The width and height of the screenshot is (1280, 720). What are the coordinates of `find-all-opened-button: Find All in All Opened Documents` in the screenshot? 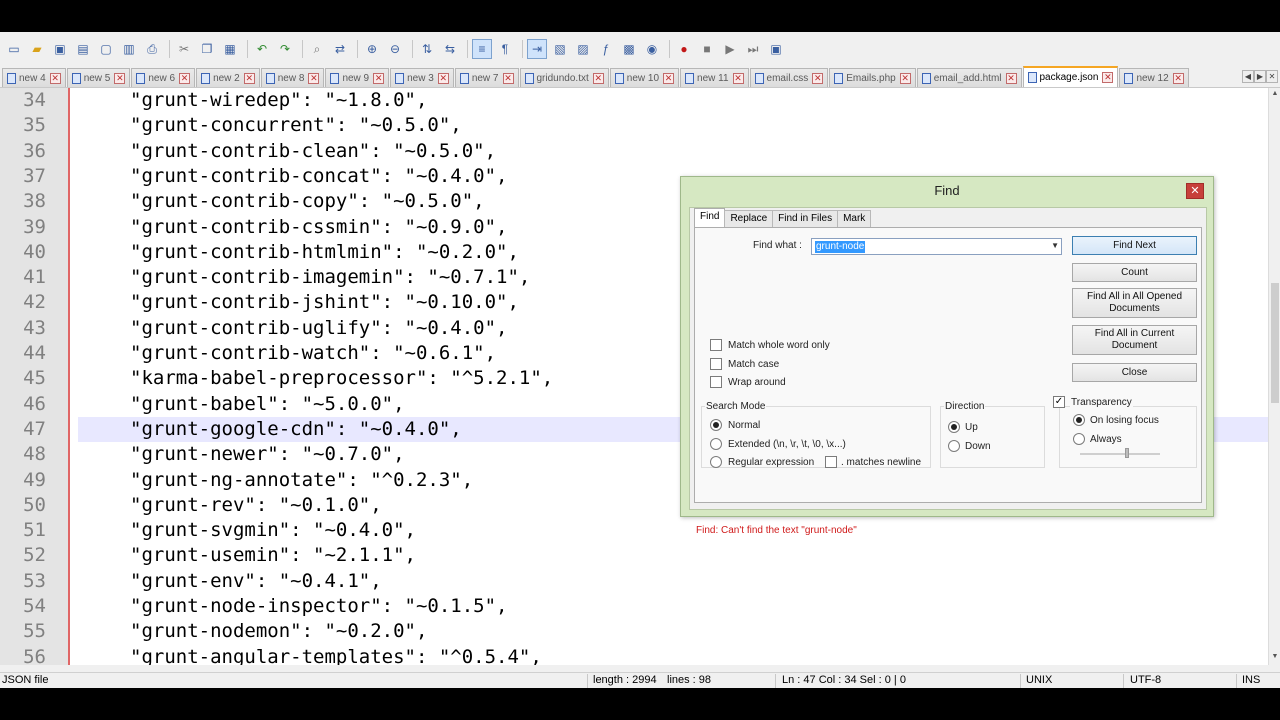 It's located at (1134, 303).